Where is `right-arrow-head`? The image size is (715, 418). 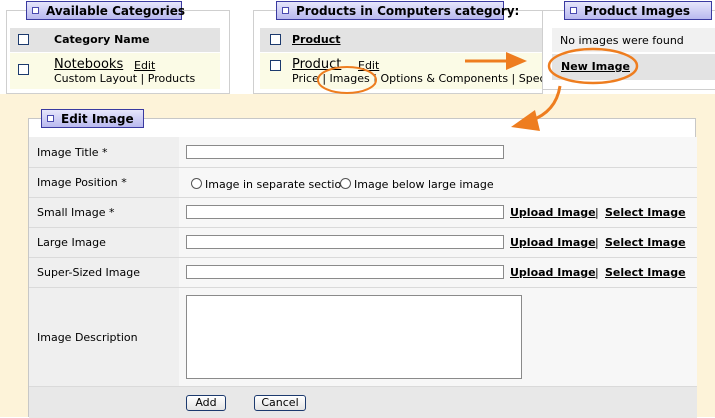 right-arrow-head is located at coordinates (516, 61).